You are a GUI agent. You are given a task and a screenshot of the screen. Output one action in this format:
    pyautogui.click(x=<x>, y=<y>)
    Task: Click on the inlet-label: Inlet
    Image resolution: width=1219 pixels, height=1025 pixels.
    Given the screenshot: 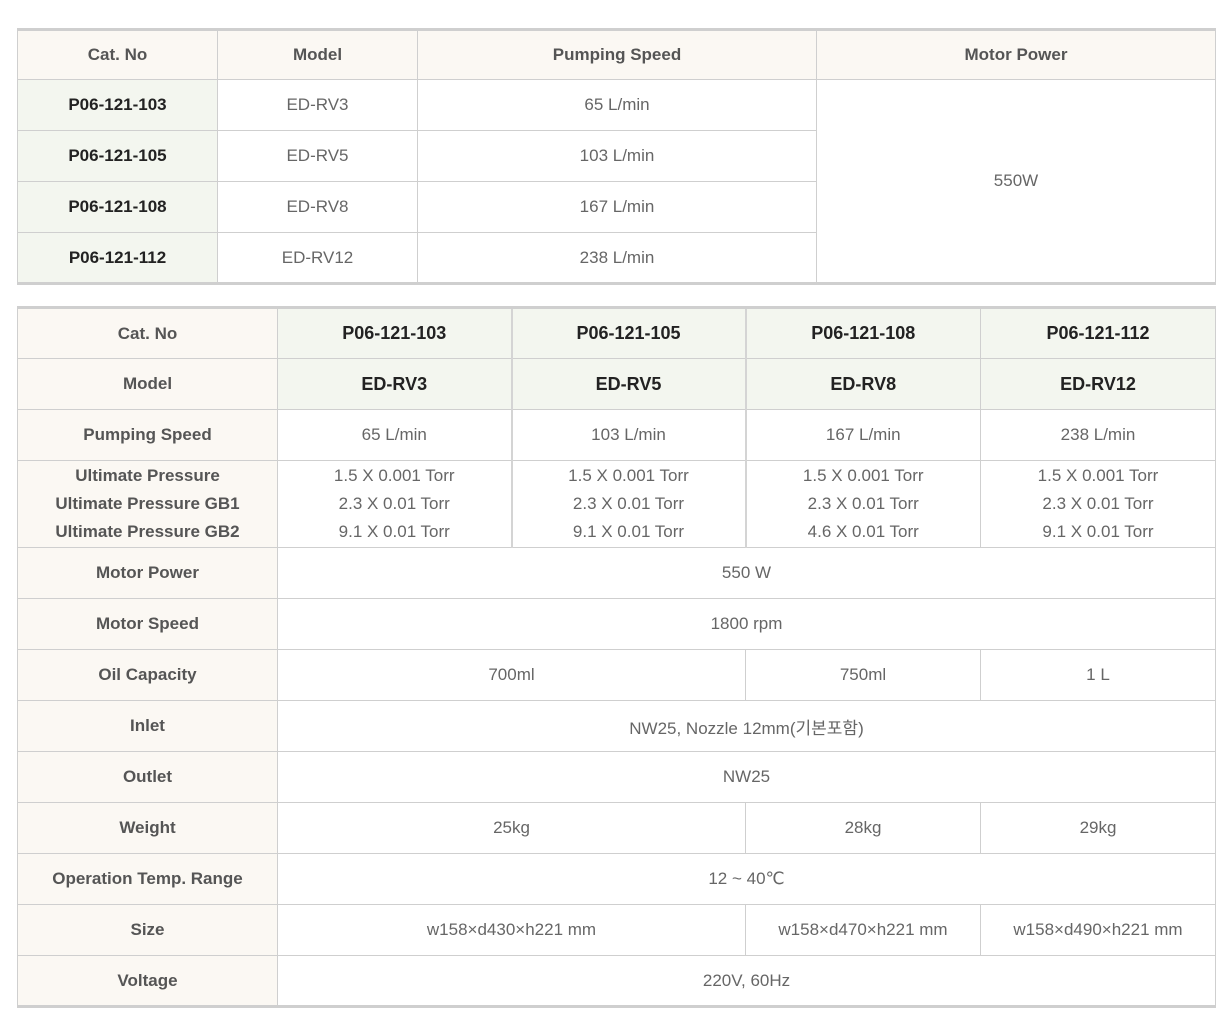 What is the action you would take?
    pyautogui.click(x=147, y=726)
    